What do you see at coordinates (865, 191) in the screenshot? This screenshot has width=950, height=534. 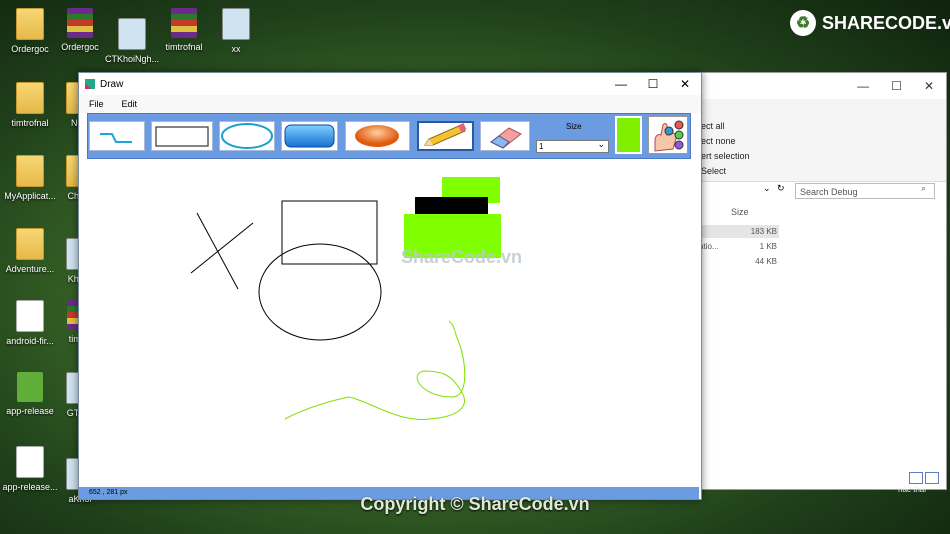 I see `search-input: Search Debug` at bounding box center [865, 191].